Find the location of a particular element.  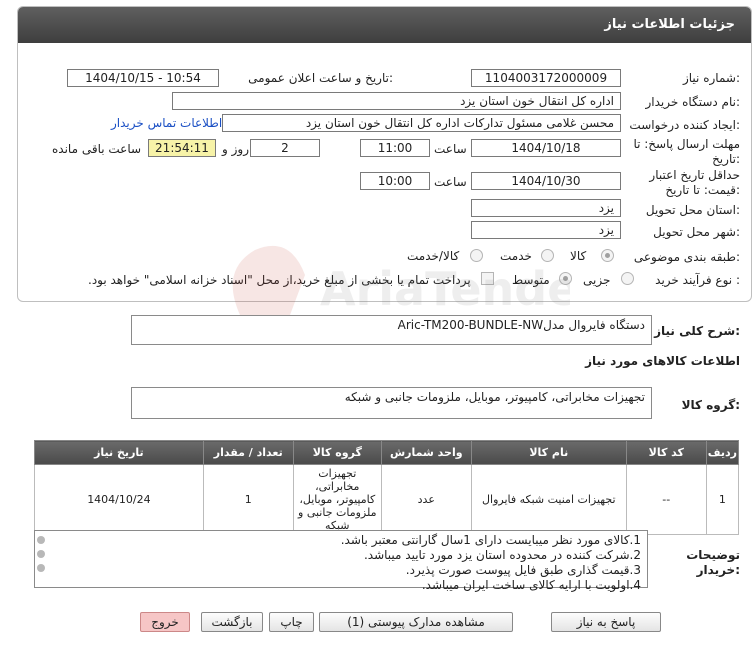

reply-date-field: 1404/10/18 is located at coordinates (546, 148).